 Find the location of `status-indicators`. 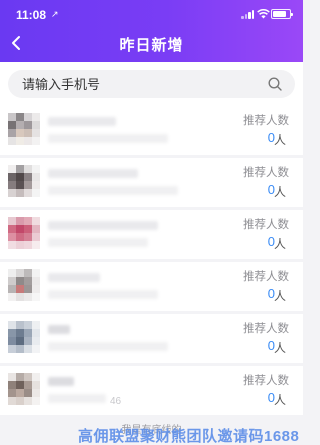

status-indicators is located at coordinates (262, 14).